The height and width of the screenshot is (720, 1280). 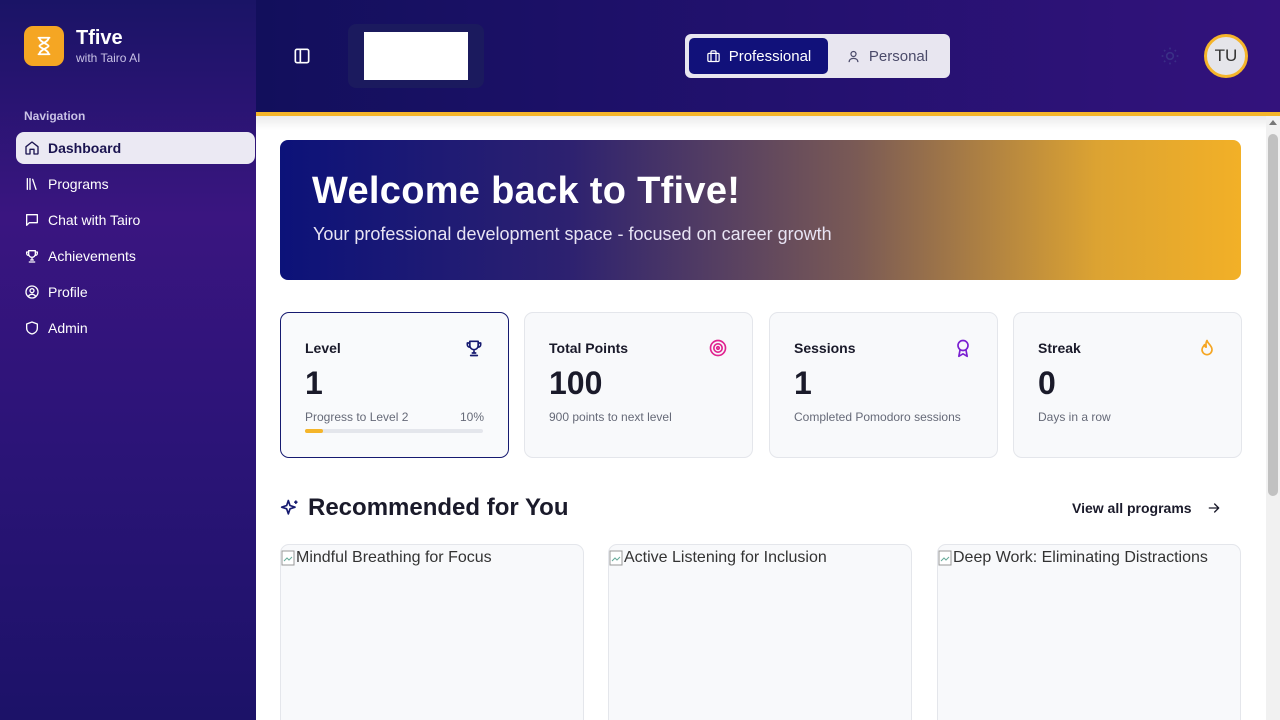 I want to click on sidebar-item-admin: Admin, so click(x=135, y=328).